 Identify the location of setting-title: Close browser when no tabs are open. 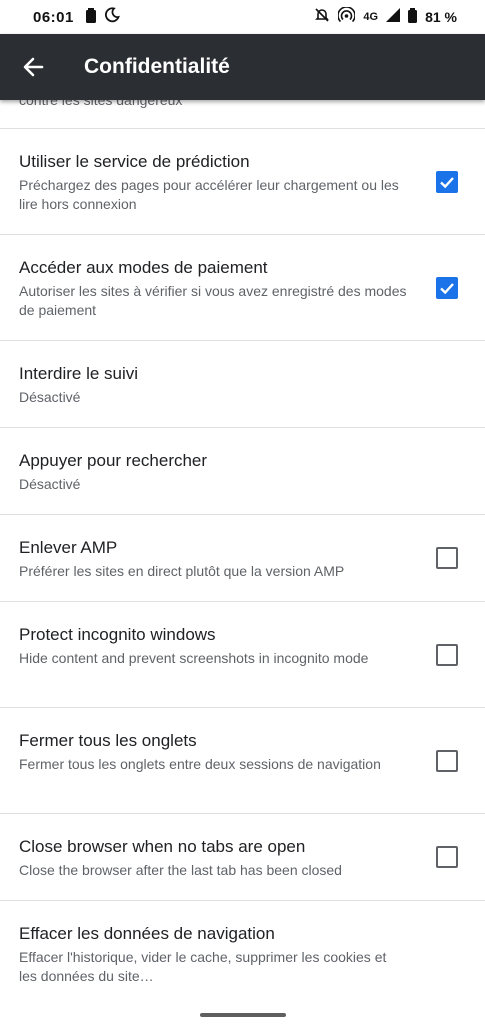
(162, 846).